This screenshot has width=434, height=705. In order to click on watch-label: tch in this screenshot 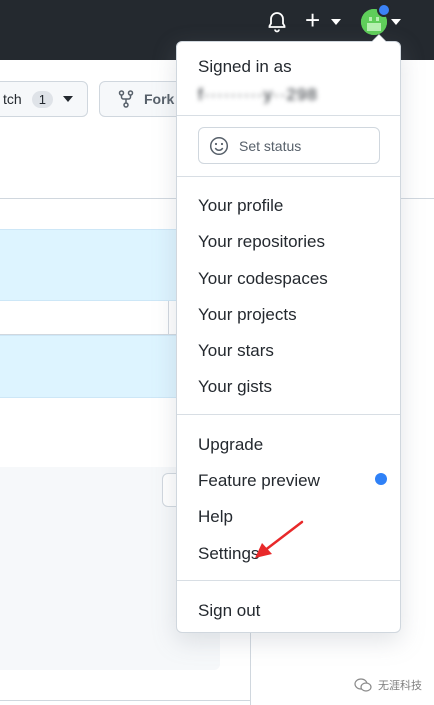, I will do `click(12, 99)`.